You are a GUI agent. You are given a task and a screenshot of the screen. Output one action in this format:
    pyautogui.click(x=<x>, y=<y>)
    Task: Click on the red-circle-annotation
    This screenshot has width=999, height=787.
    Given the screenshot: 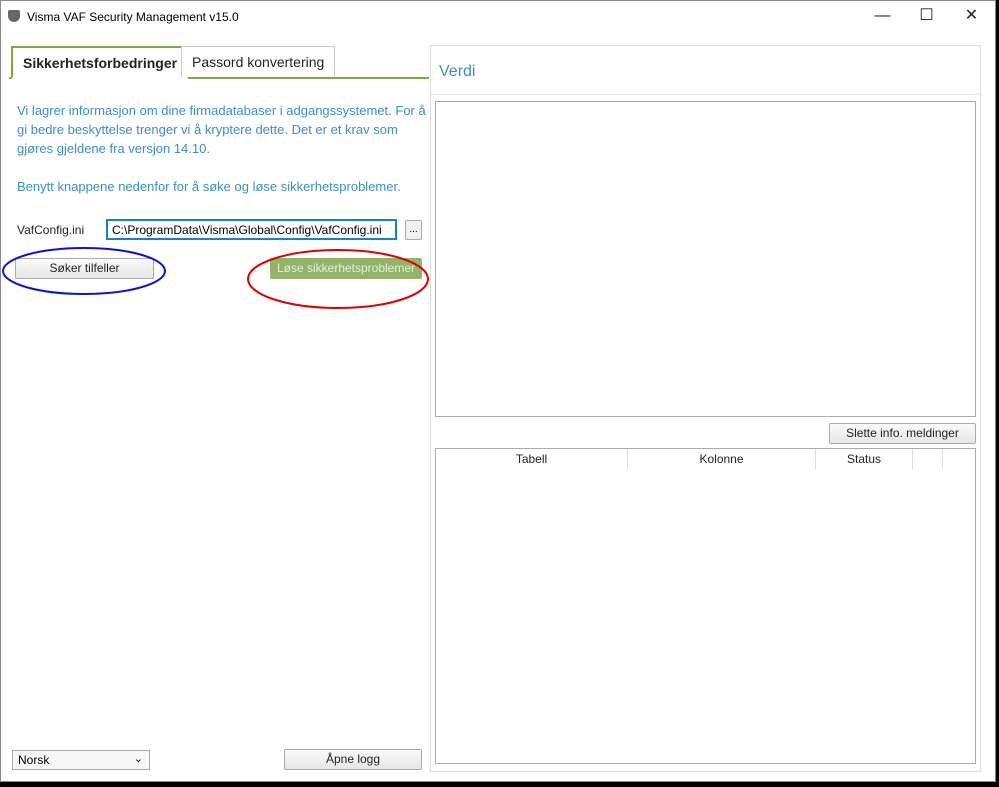 What is the action you would take?
    pyautogui.click(x=338, y=279)
    